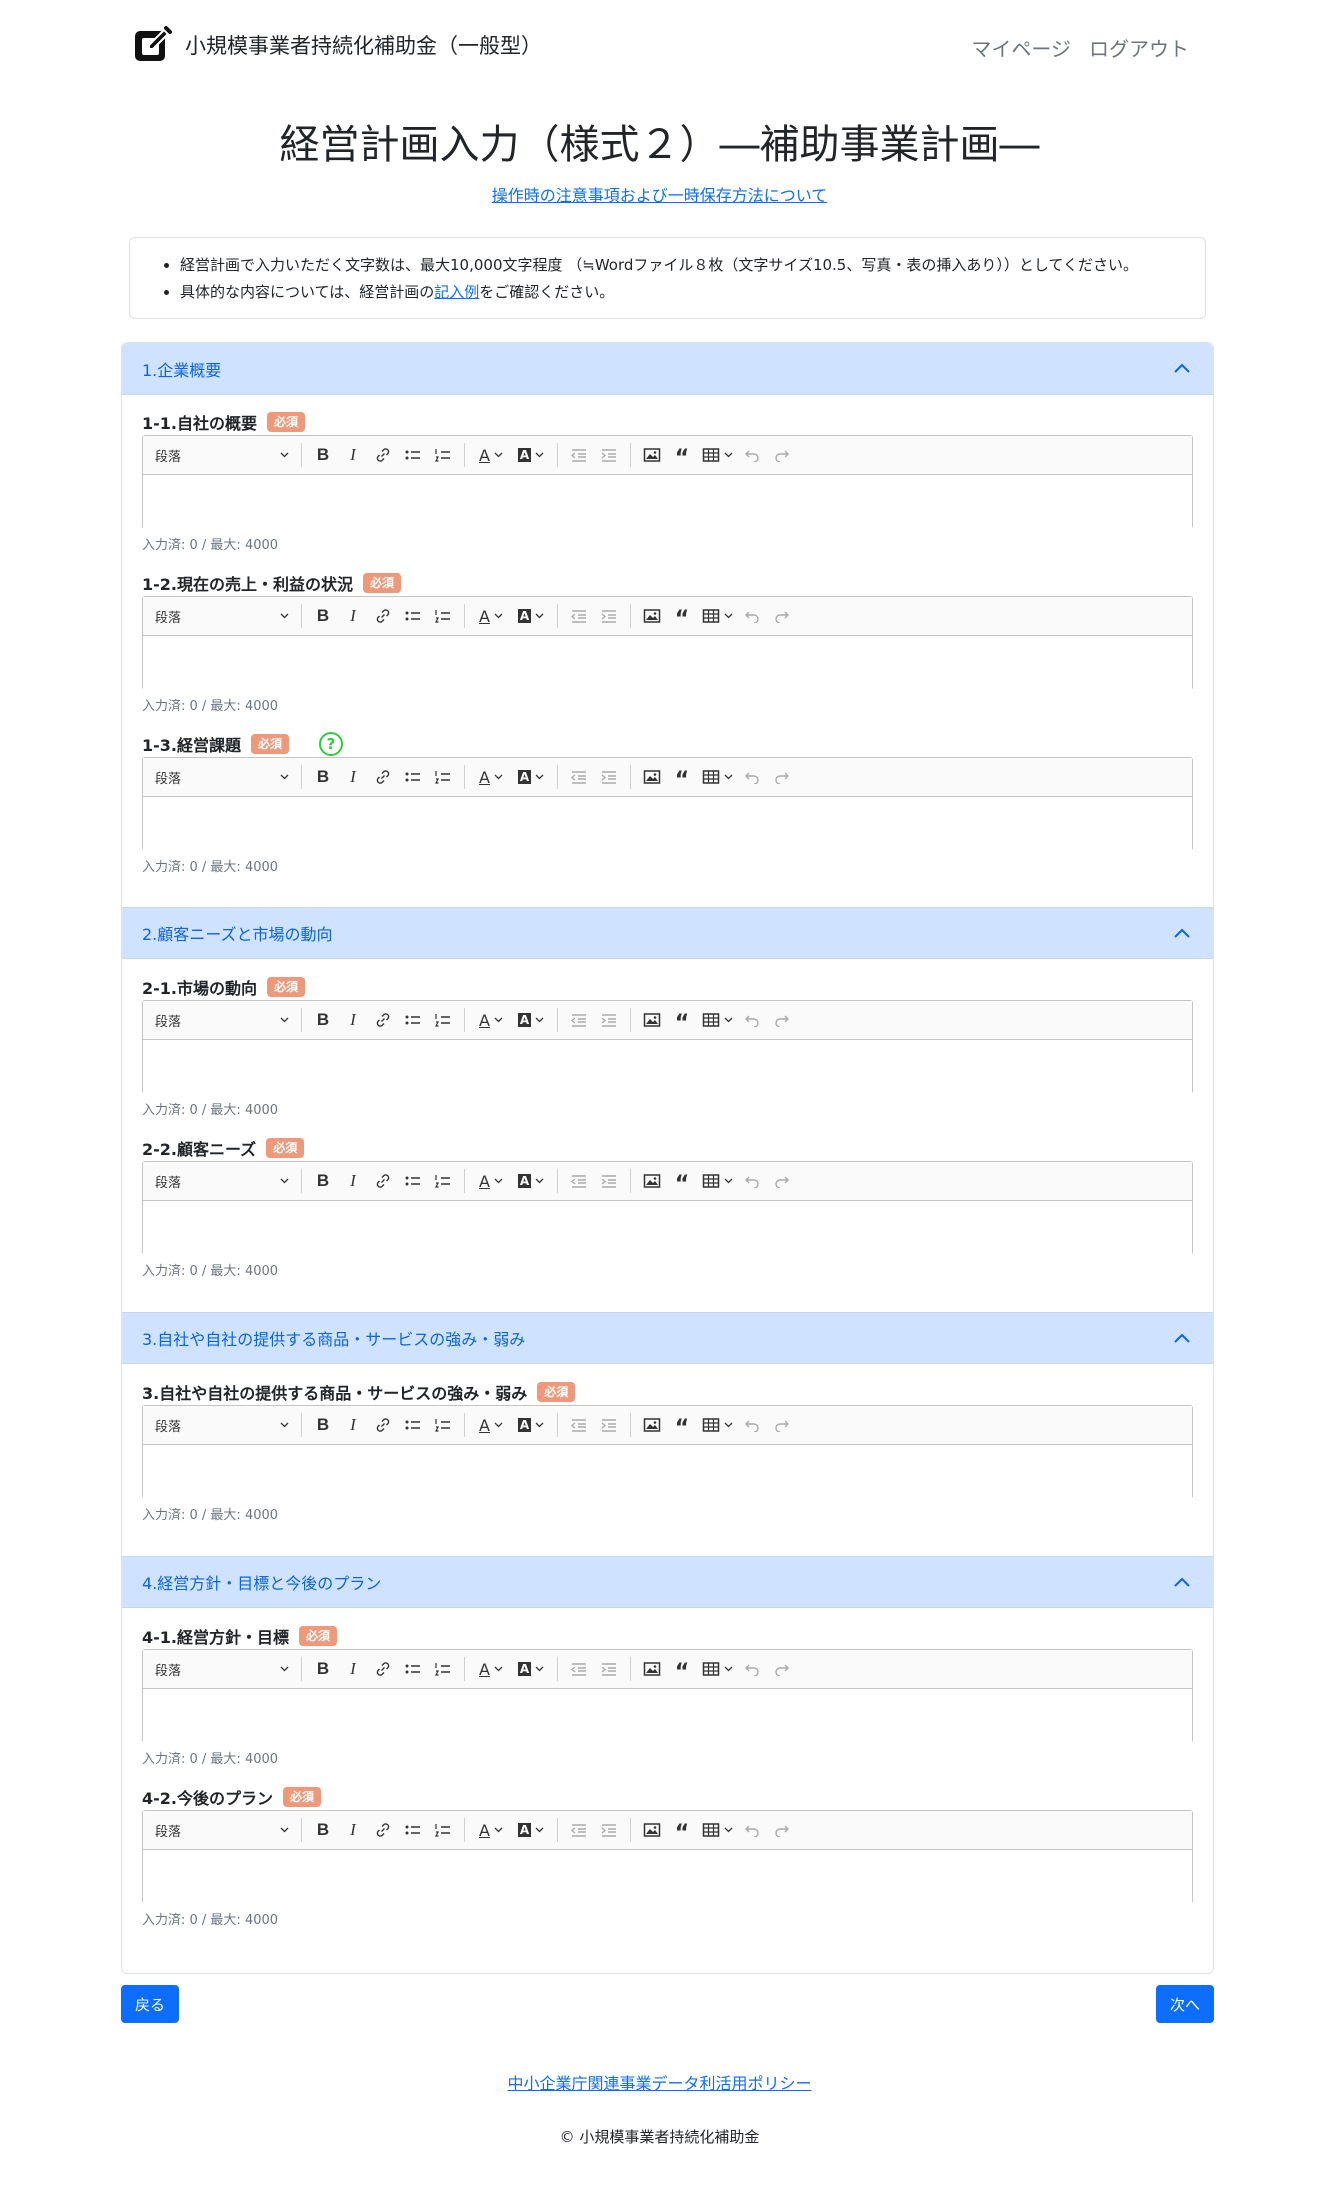 Image resolution: width=1319 pixels, height=2199 pixels. Describe the element at coordinates (456, 292) in the screenshot. I see `example-link: 記入例` at that location.